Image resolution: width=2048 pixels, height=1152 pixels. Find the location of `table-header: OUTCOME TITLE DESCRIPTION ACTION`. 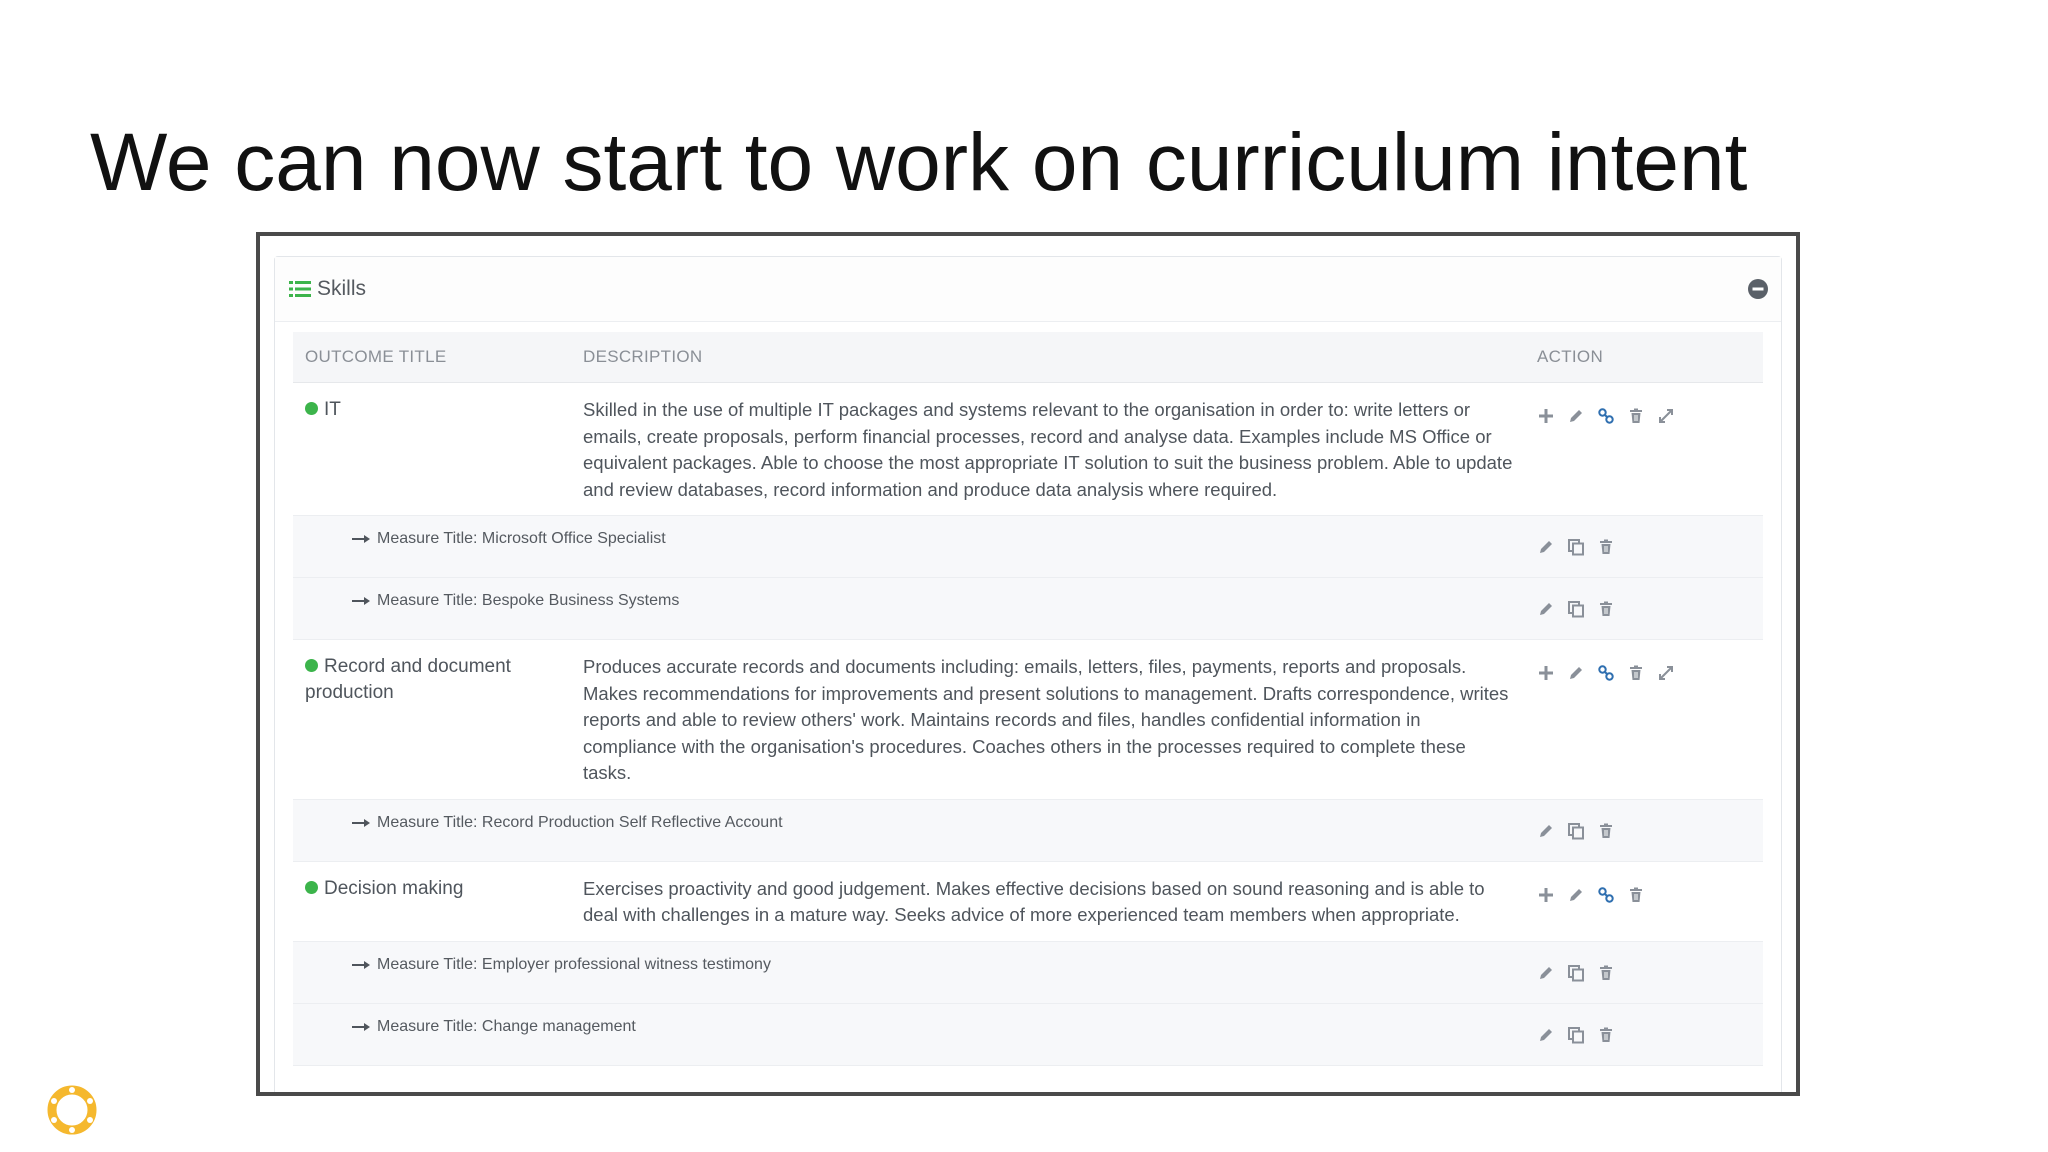

table-header: OUTCOME TITLE DESCRIPTION ACTION is located at coordinates (1028, 357).